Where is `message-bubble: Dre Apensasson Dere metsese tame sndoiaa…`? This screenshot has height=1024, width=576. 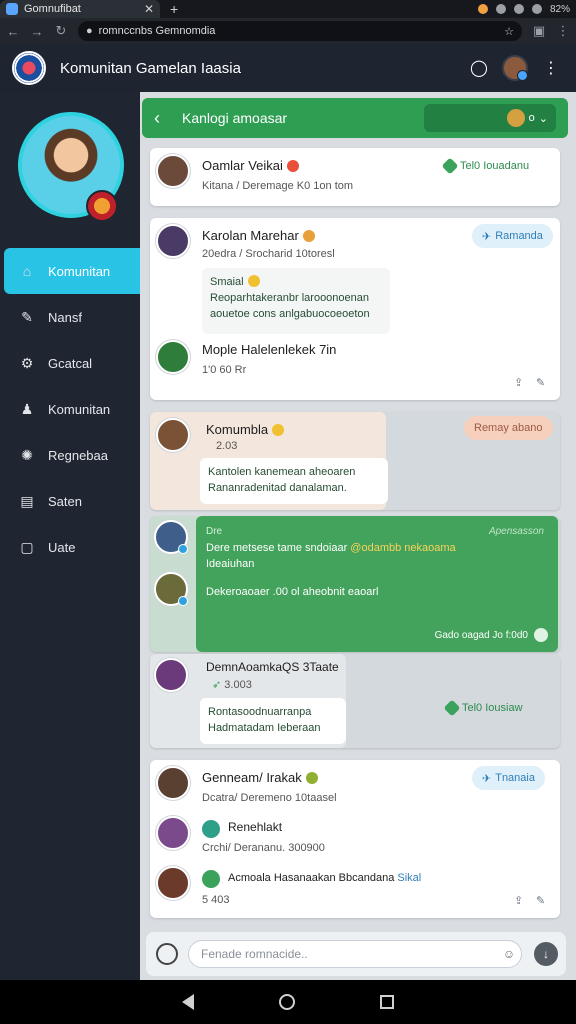
message-bubble: Dre Apensasson Dere metsese tame sndoiaa… is located at coordinates (377, 584).